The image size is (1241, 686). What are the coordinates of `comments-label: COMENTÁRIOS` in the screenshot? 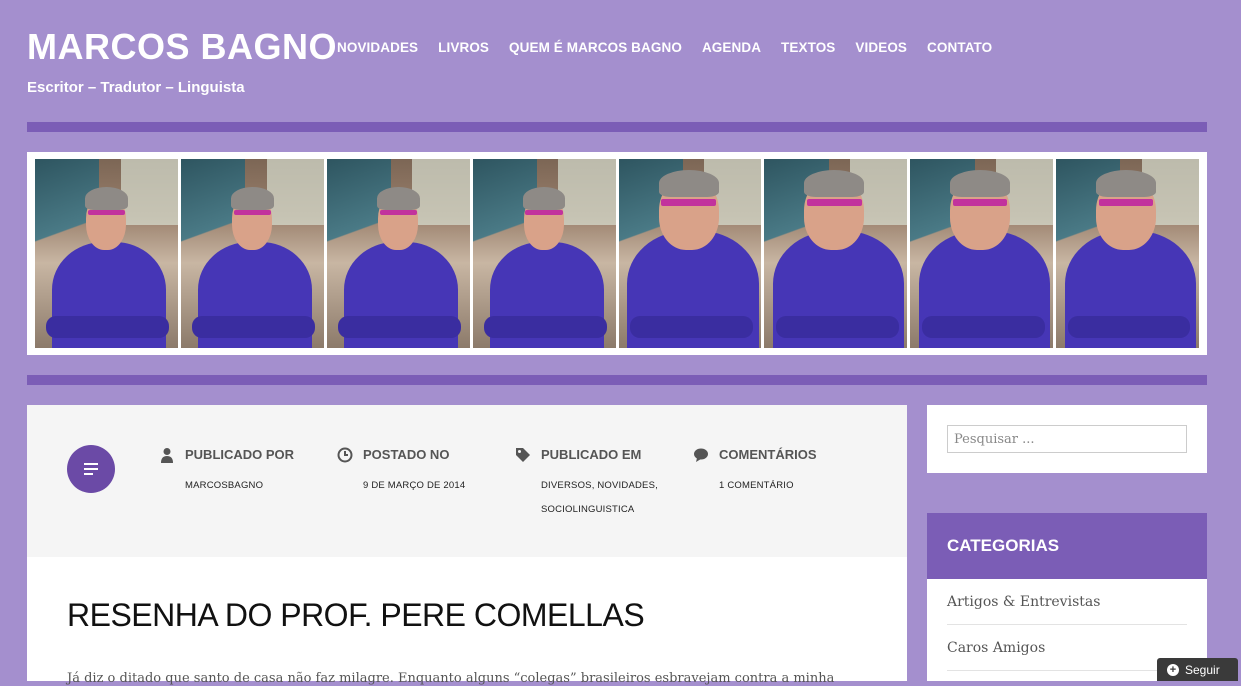 It's located at (768, 454).